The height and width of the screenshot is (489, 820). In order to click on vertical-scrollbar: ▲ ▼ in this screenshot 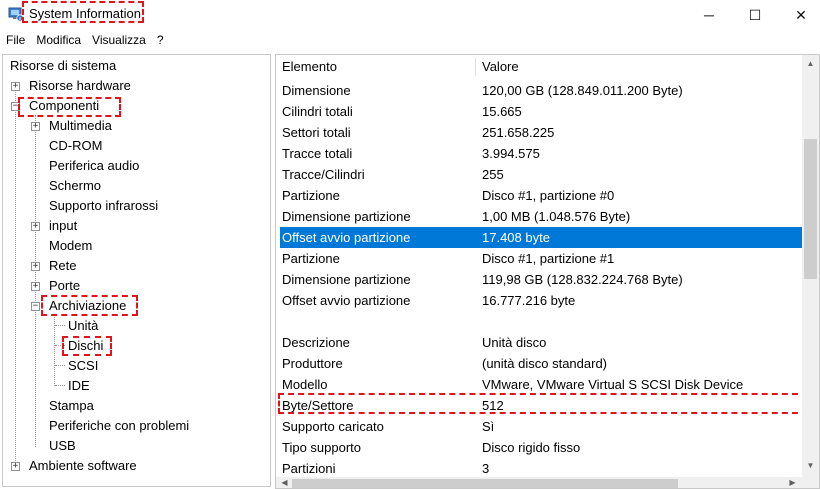, I will do `click(810, 271)`.